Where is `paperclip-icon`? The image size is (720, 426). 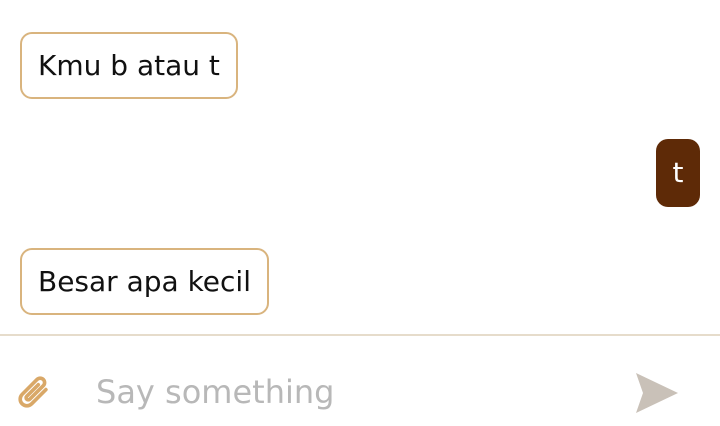 paperclip-icon is located at coordinates (33, 392).